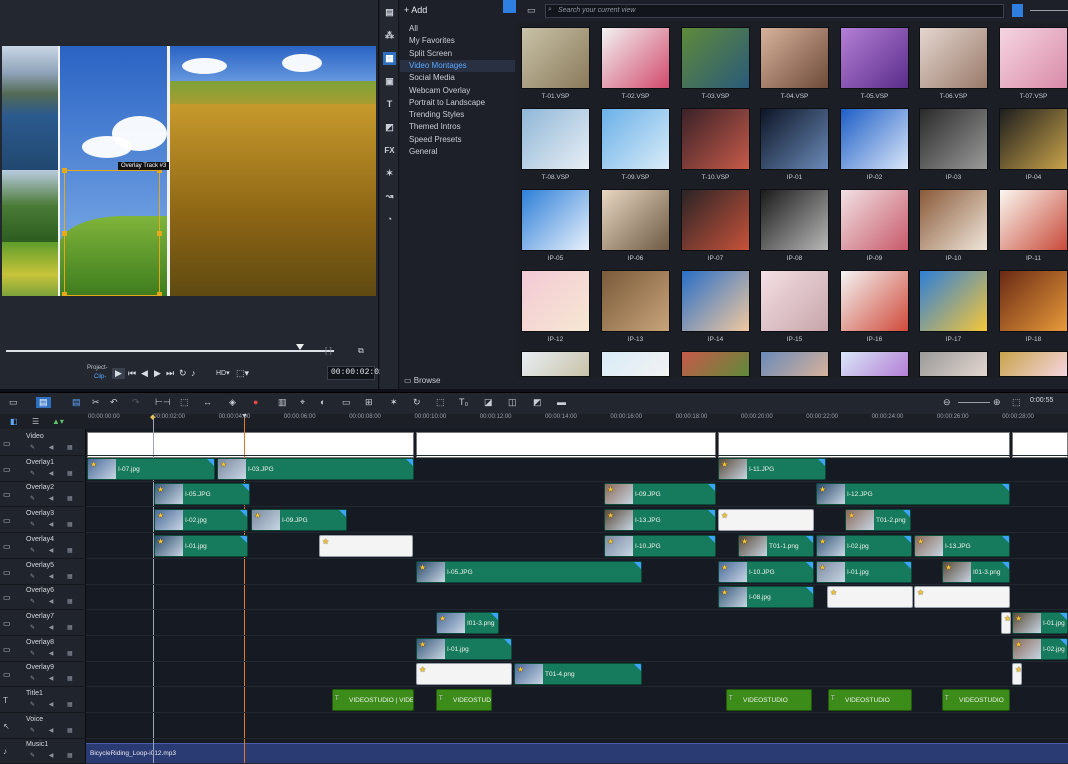 Image resolution: width=1068 pixels, height=764 pixels. What do you see at coordinates (953, 225) in the screenshot?
I see `template-tile: IP-10` at bounding box center [953, 225].